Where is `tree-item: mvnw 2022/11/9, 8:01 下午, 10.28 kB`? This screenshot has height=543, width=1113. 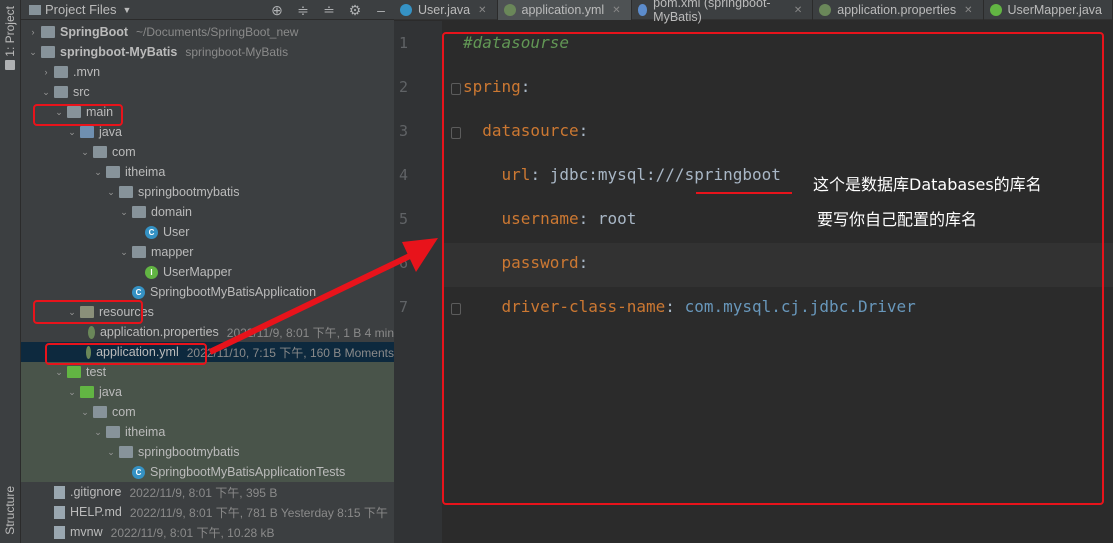 tree-item: mvnw 2022/11/9, 8:01 下午, 10.28 kB is located at coordinates (207, 532).